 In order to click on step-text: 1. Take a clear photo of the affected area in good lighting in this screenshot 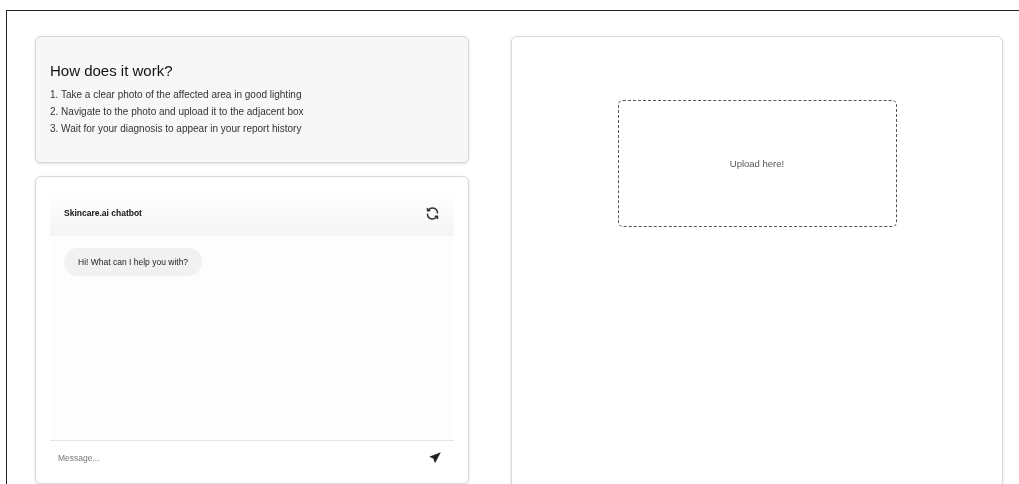, I will do `click(176, 94)`.